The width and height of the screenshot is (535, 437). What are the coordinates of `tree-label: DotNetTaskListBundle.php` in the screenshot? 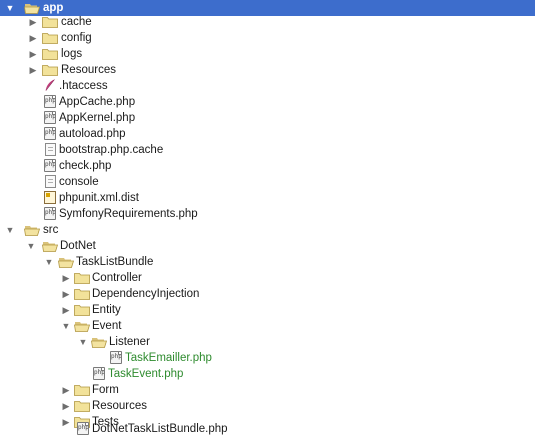 It's located at (160, 429).